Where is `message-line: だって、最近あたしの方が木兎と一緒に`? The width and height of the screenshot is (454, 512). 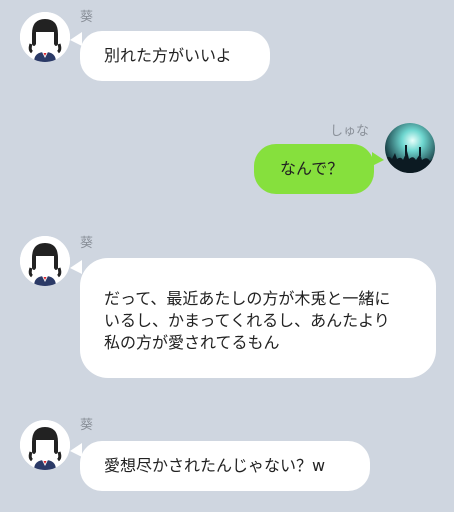
message-line: だって、最近あたしの方が木兎と一緒に is located at coordinates (247, 298).